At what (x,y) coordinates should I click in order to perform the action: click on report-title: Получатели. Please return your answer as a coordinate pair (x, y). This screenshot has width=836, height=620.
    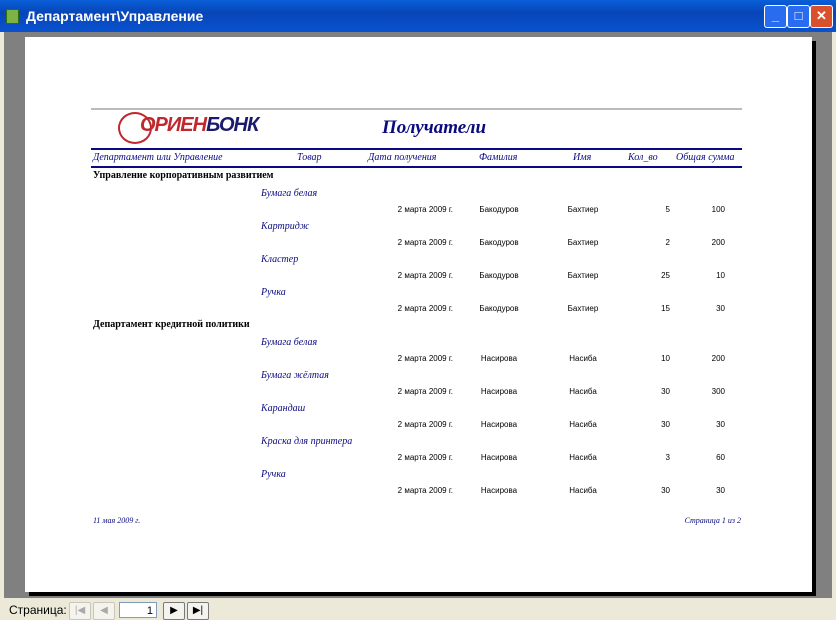
    Looking at the image, I should click on (434, 127).